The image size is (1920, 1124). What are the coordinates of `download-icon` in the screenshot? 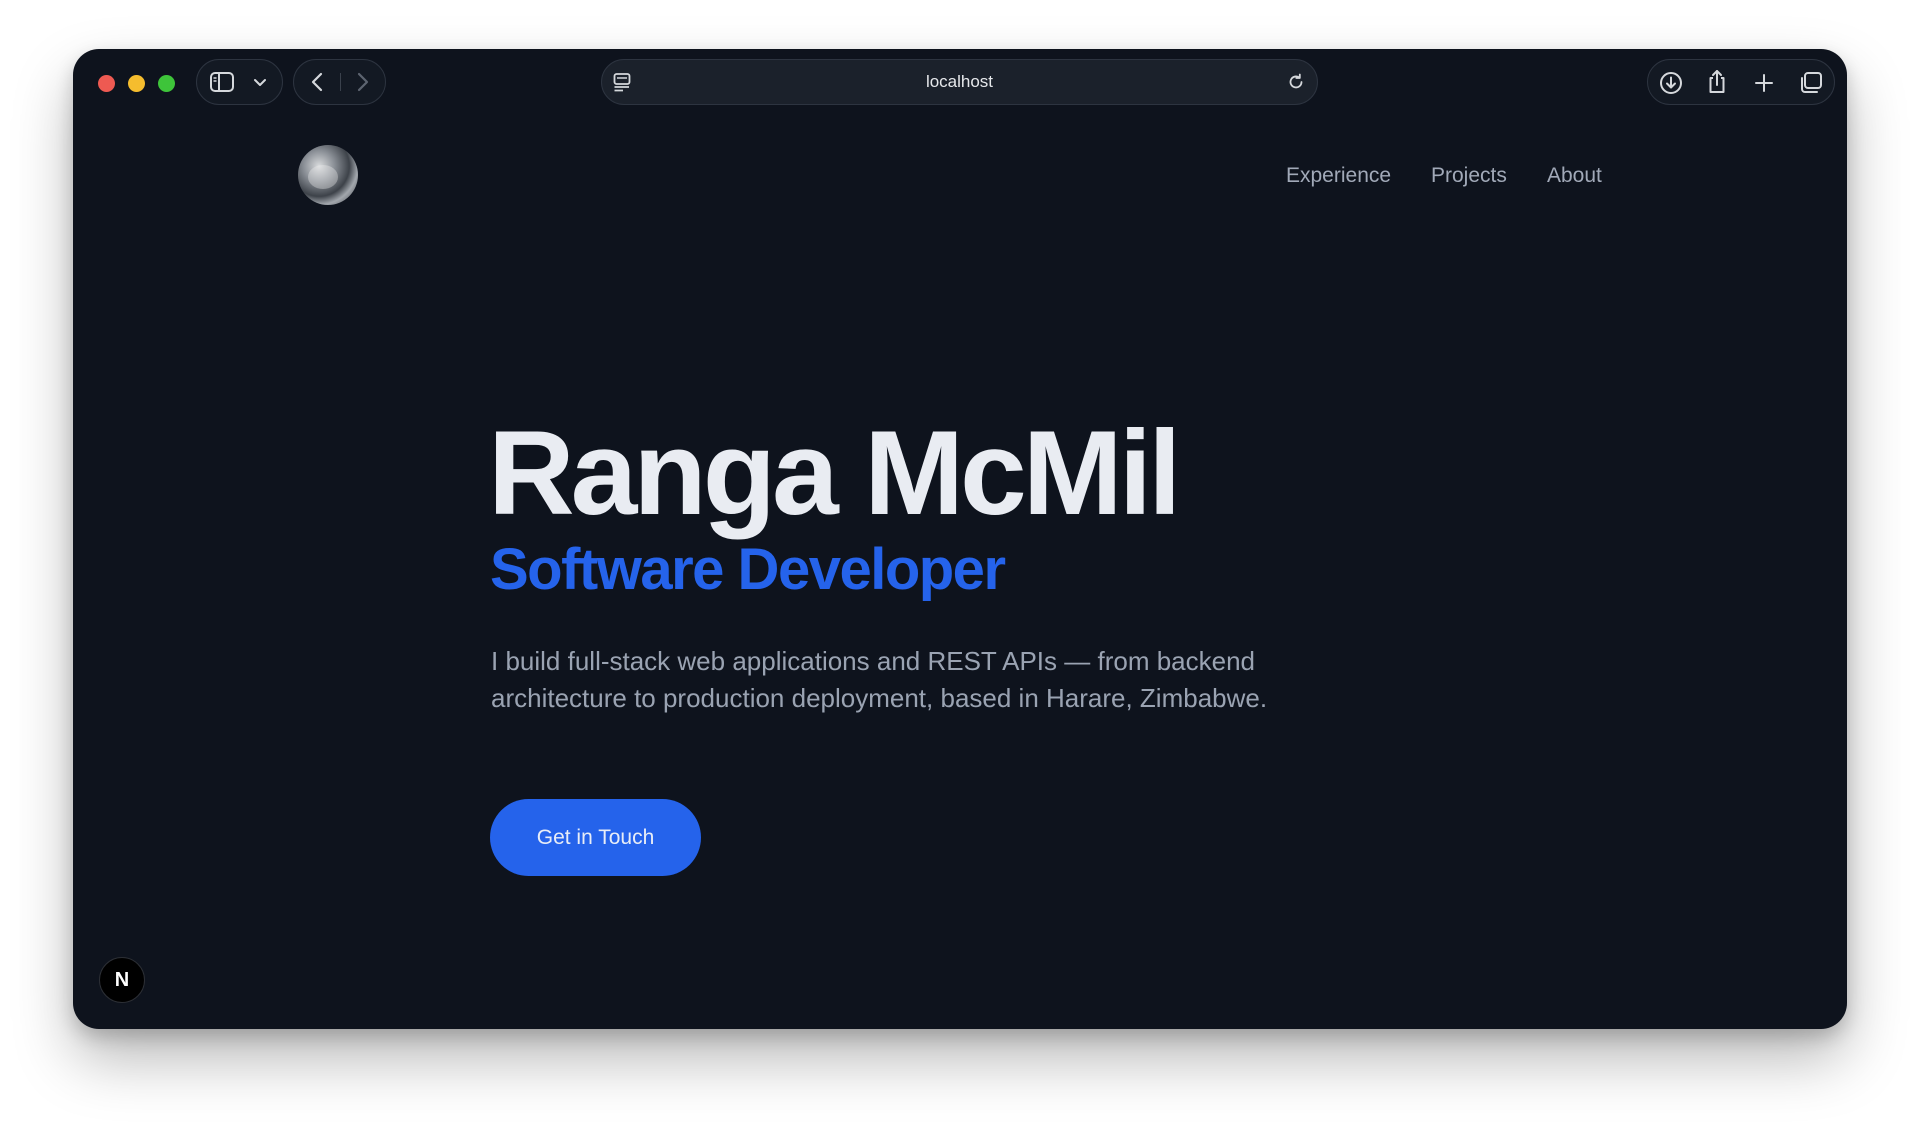 It's located at (1671, 83).